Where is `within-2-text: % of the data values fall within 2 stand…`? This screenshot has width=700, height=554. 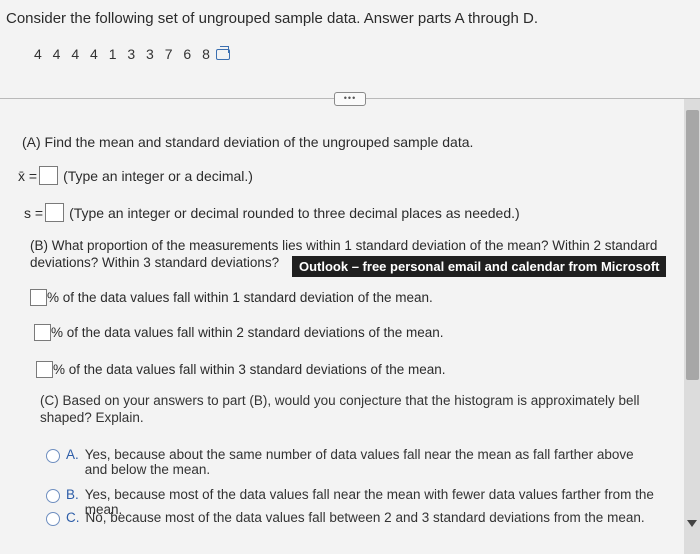 within-2-text: % of the data values fall within 2 stand… is located at coordinates (247, 332).